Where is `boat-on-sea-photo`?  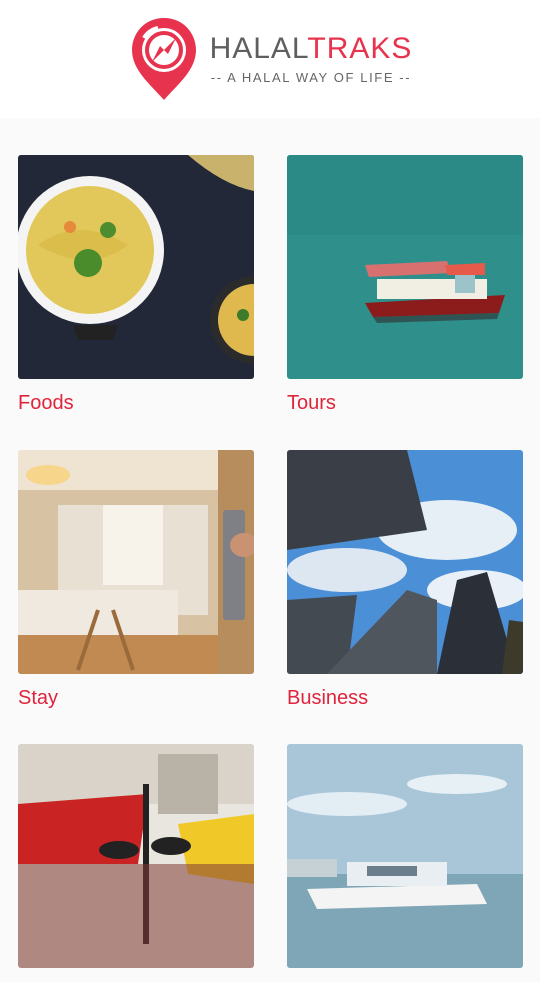
boat-on-sea-photo is located at coordinates (405, 267).